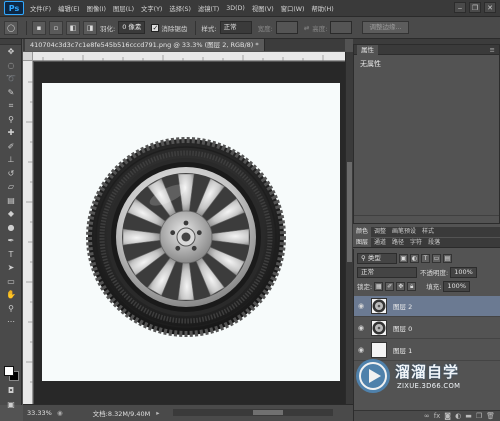  What do you see at coordinates (479, 416) in the screenshot?
I see `new-layer-icon: ❐` at bounding box center [479, 416].